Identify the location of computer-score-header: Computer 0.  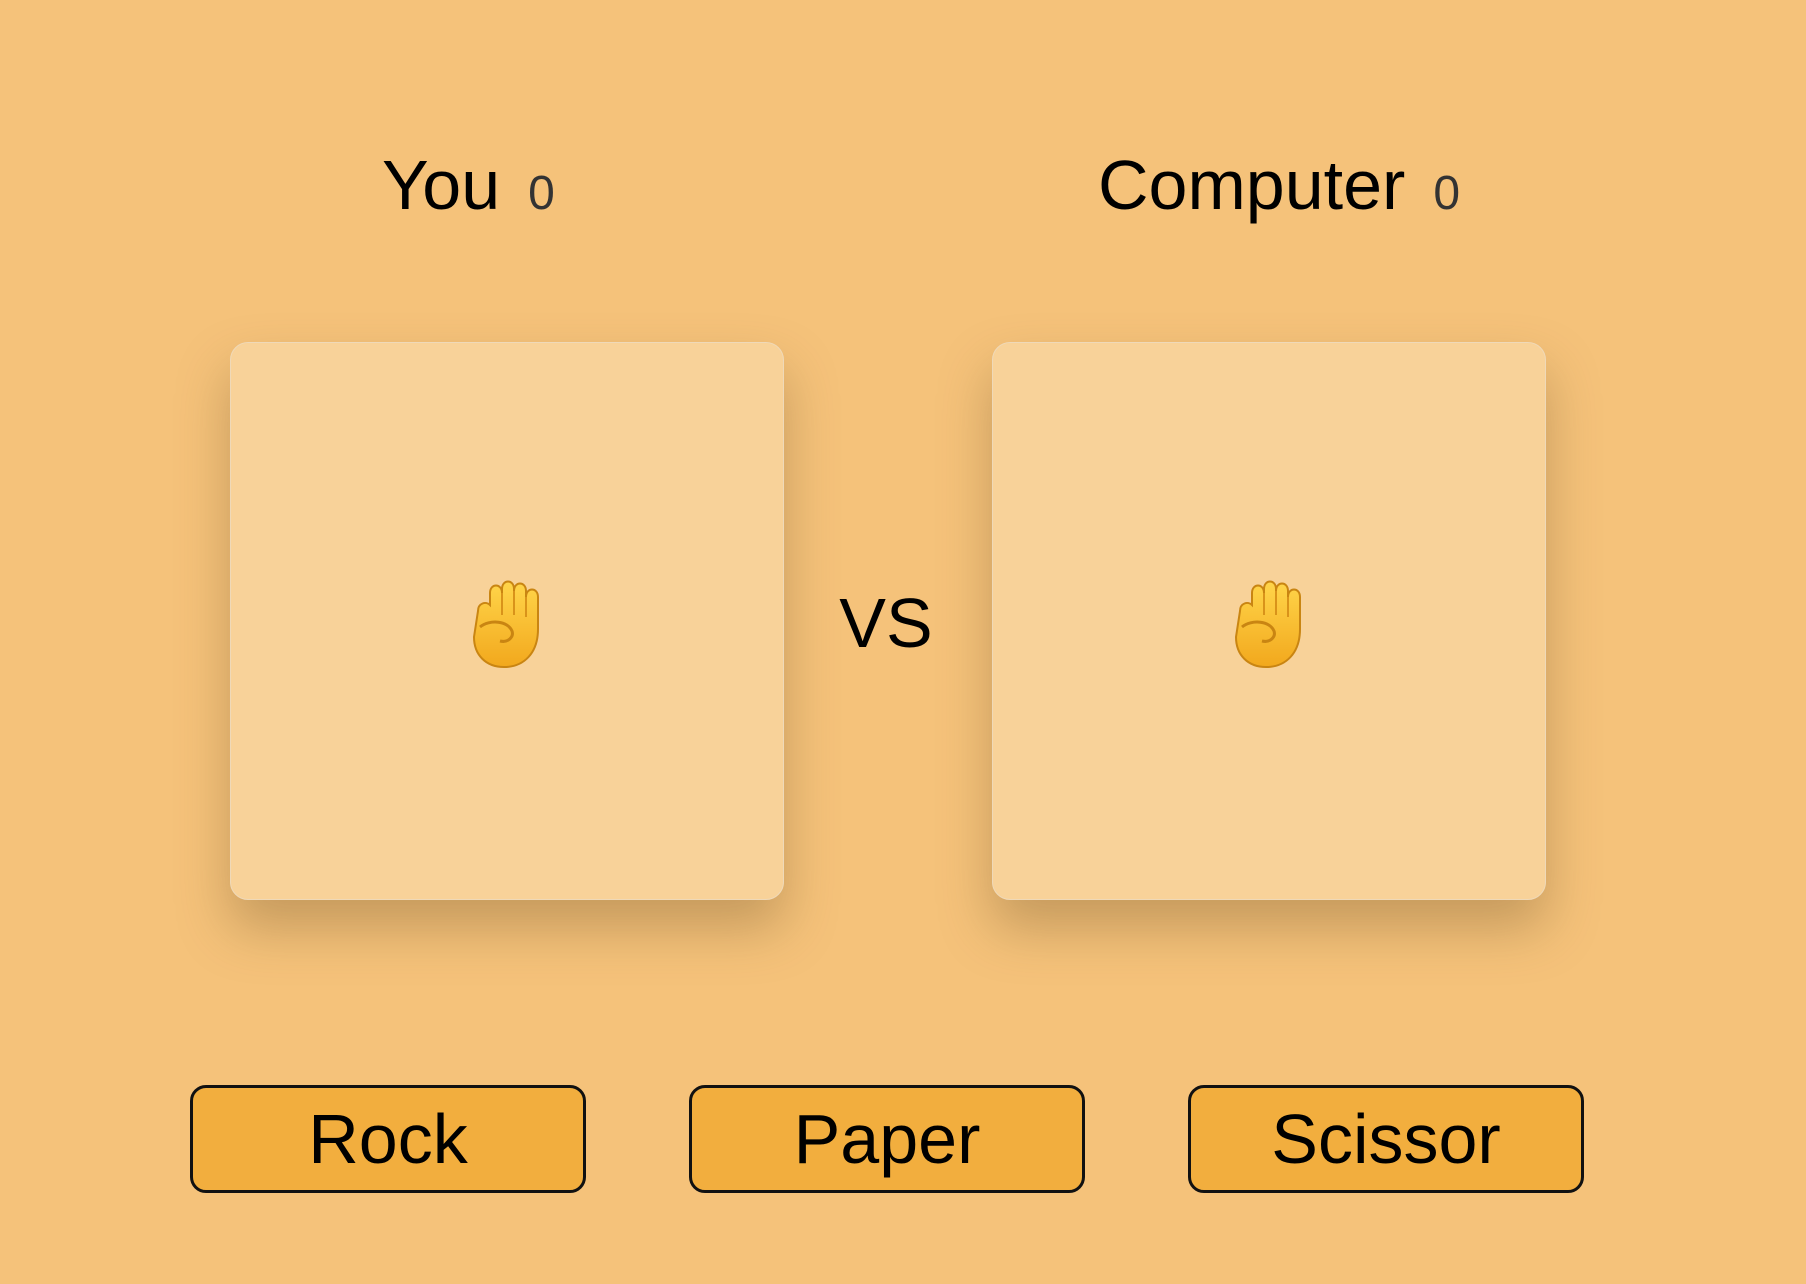
(1279, 185).